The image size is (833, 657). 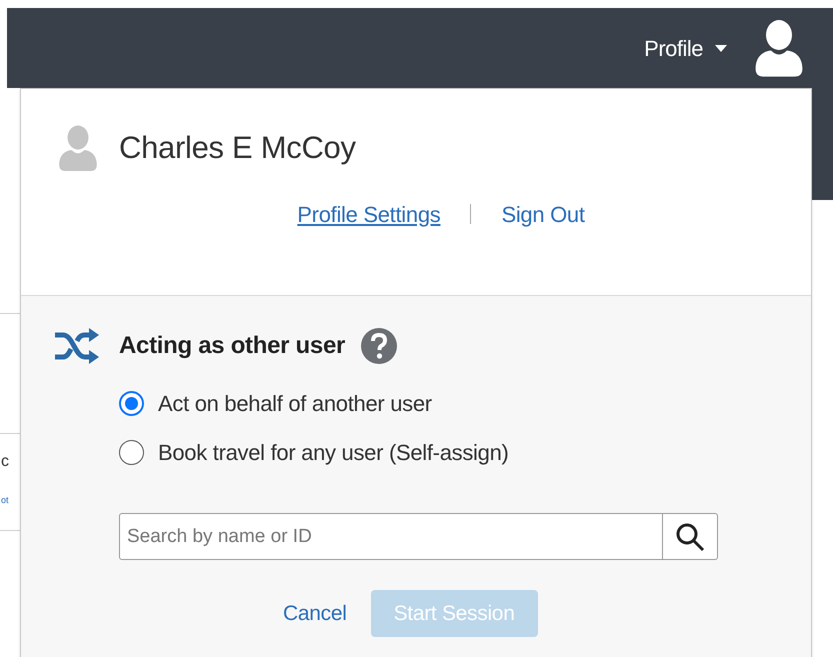 What do you see at coordinates (721, 48) in the screenshot?
I see `caret-icon` at bounding box center [721, 48].